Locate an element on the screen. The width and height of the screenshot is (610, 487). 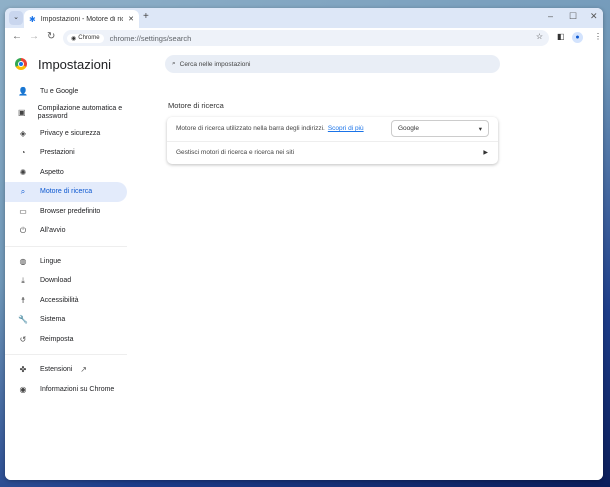
tab-settings: ✱ Impostazioni - Motore di ricerca ✕ is located at coordinates (81, 19).